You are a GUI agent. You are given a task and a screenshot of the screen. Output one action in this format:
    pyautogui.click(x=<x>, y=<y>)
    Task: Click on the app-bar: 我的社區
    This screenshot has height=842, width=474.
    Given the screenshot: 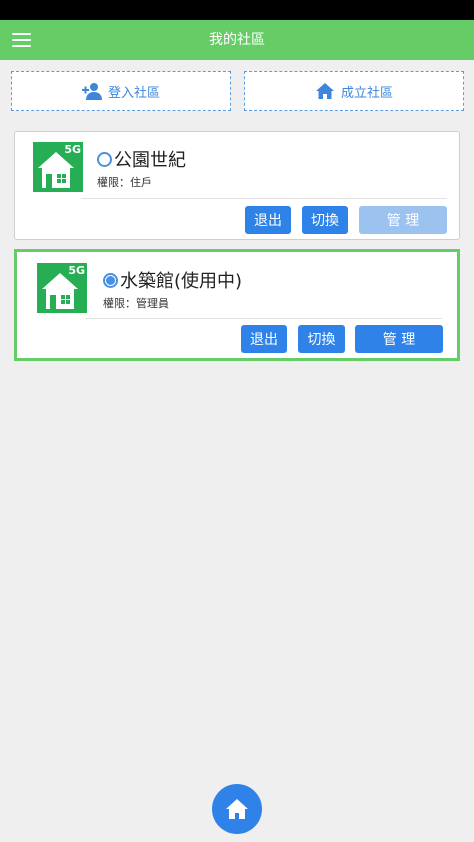 What is the action you would take?
    pyautogui.click(x=237, y=40)
    